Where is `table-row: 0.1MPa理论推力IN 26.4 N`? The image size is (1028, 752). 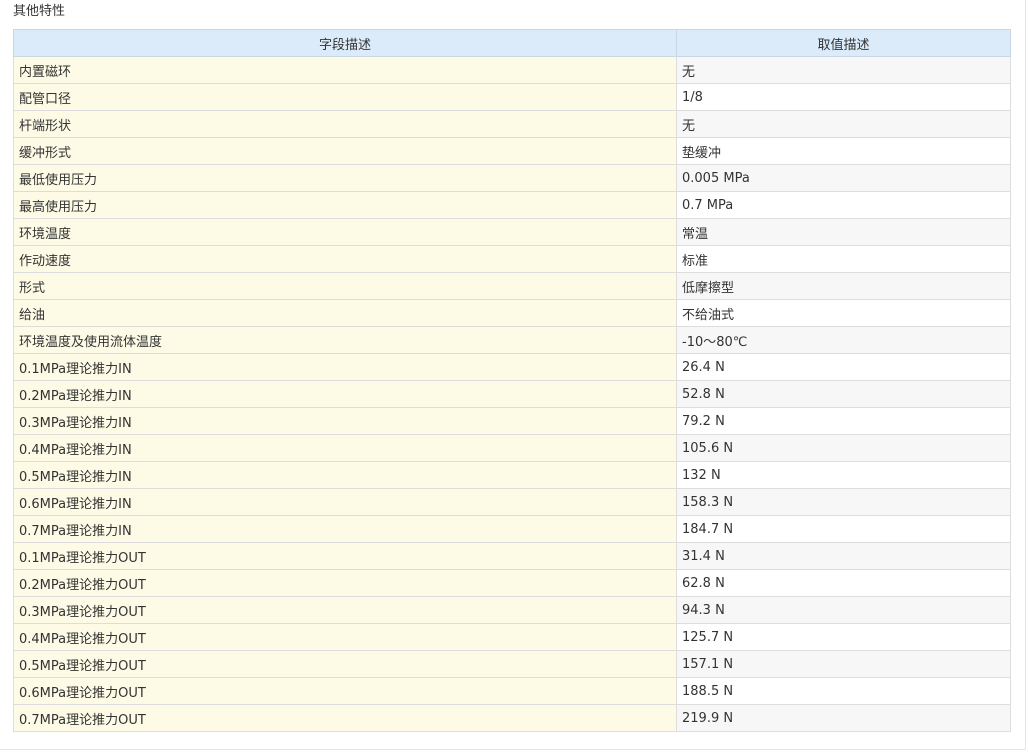 table-row: 0.1MPa理论推力IN 26.4 N is located at coordinates (512, 367).